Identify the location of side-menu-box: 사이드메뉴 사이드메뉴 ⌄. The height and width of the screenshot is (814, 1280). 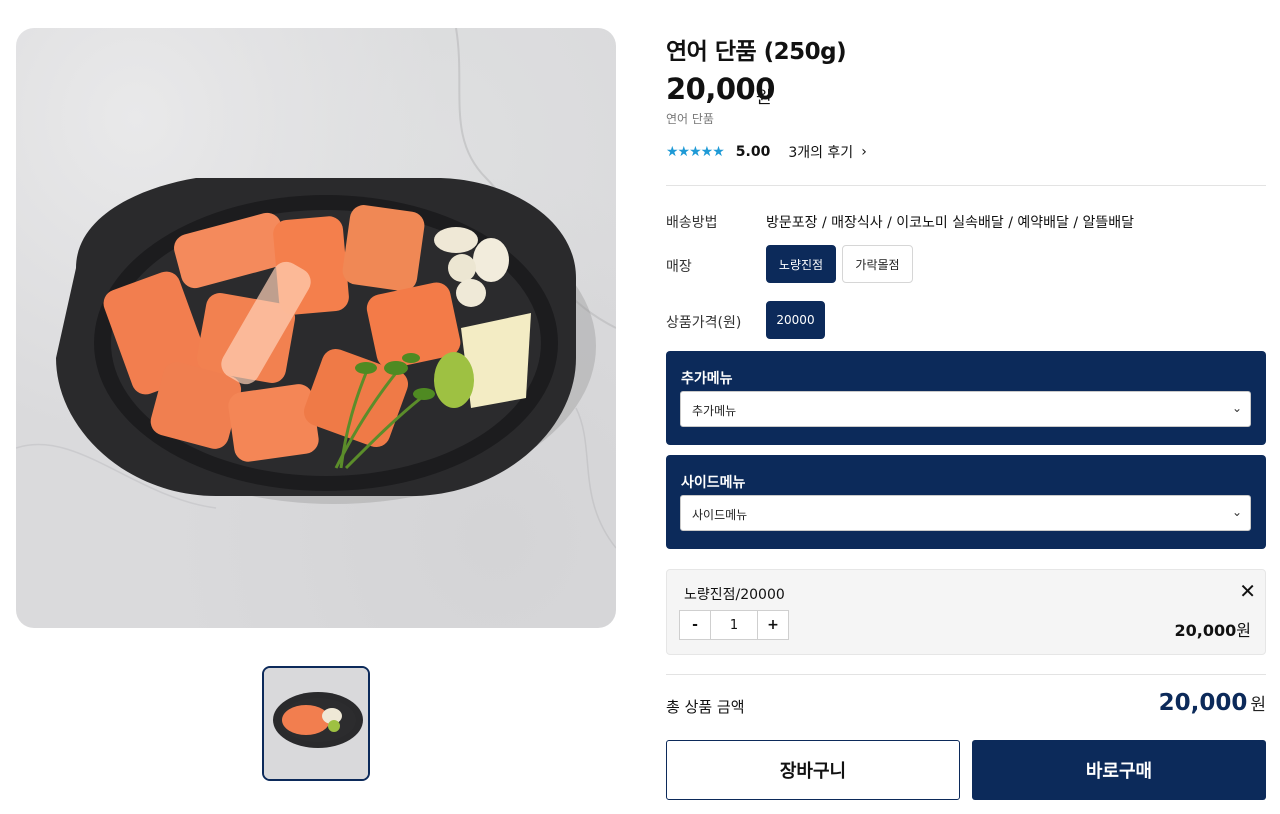
(966, 502).